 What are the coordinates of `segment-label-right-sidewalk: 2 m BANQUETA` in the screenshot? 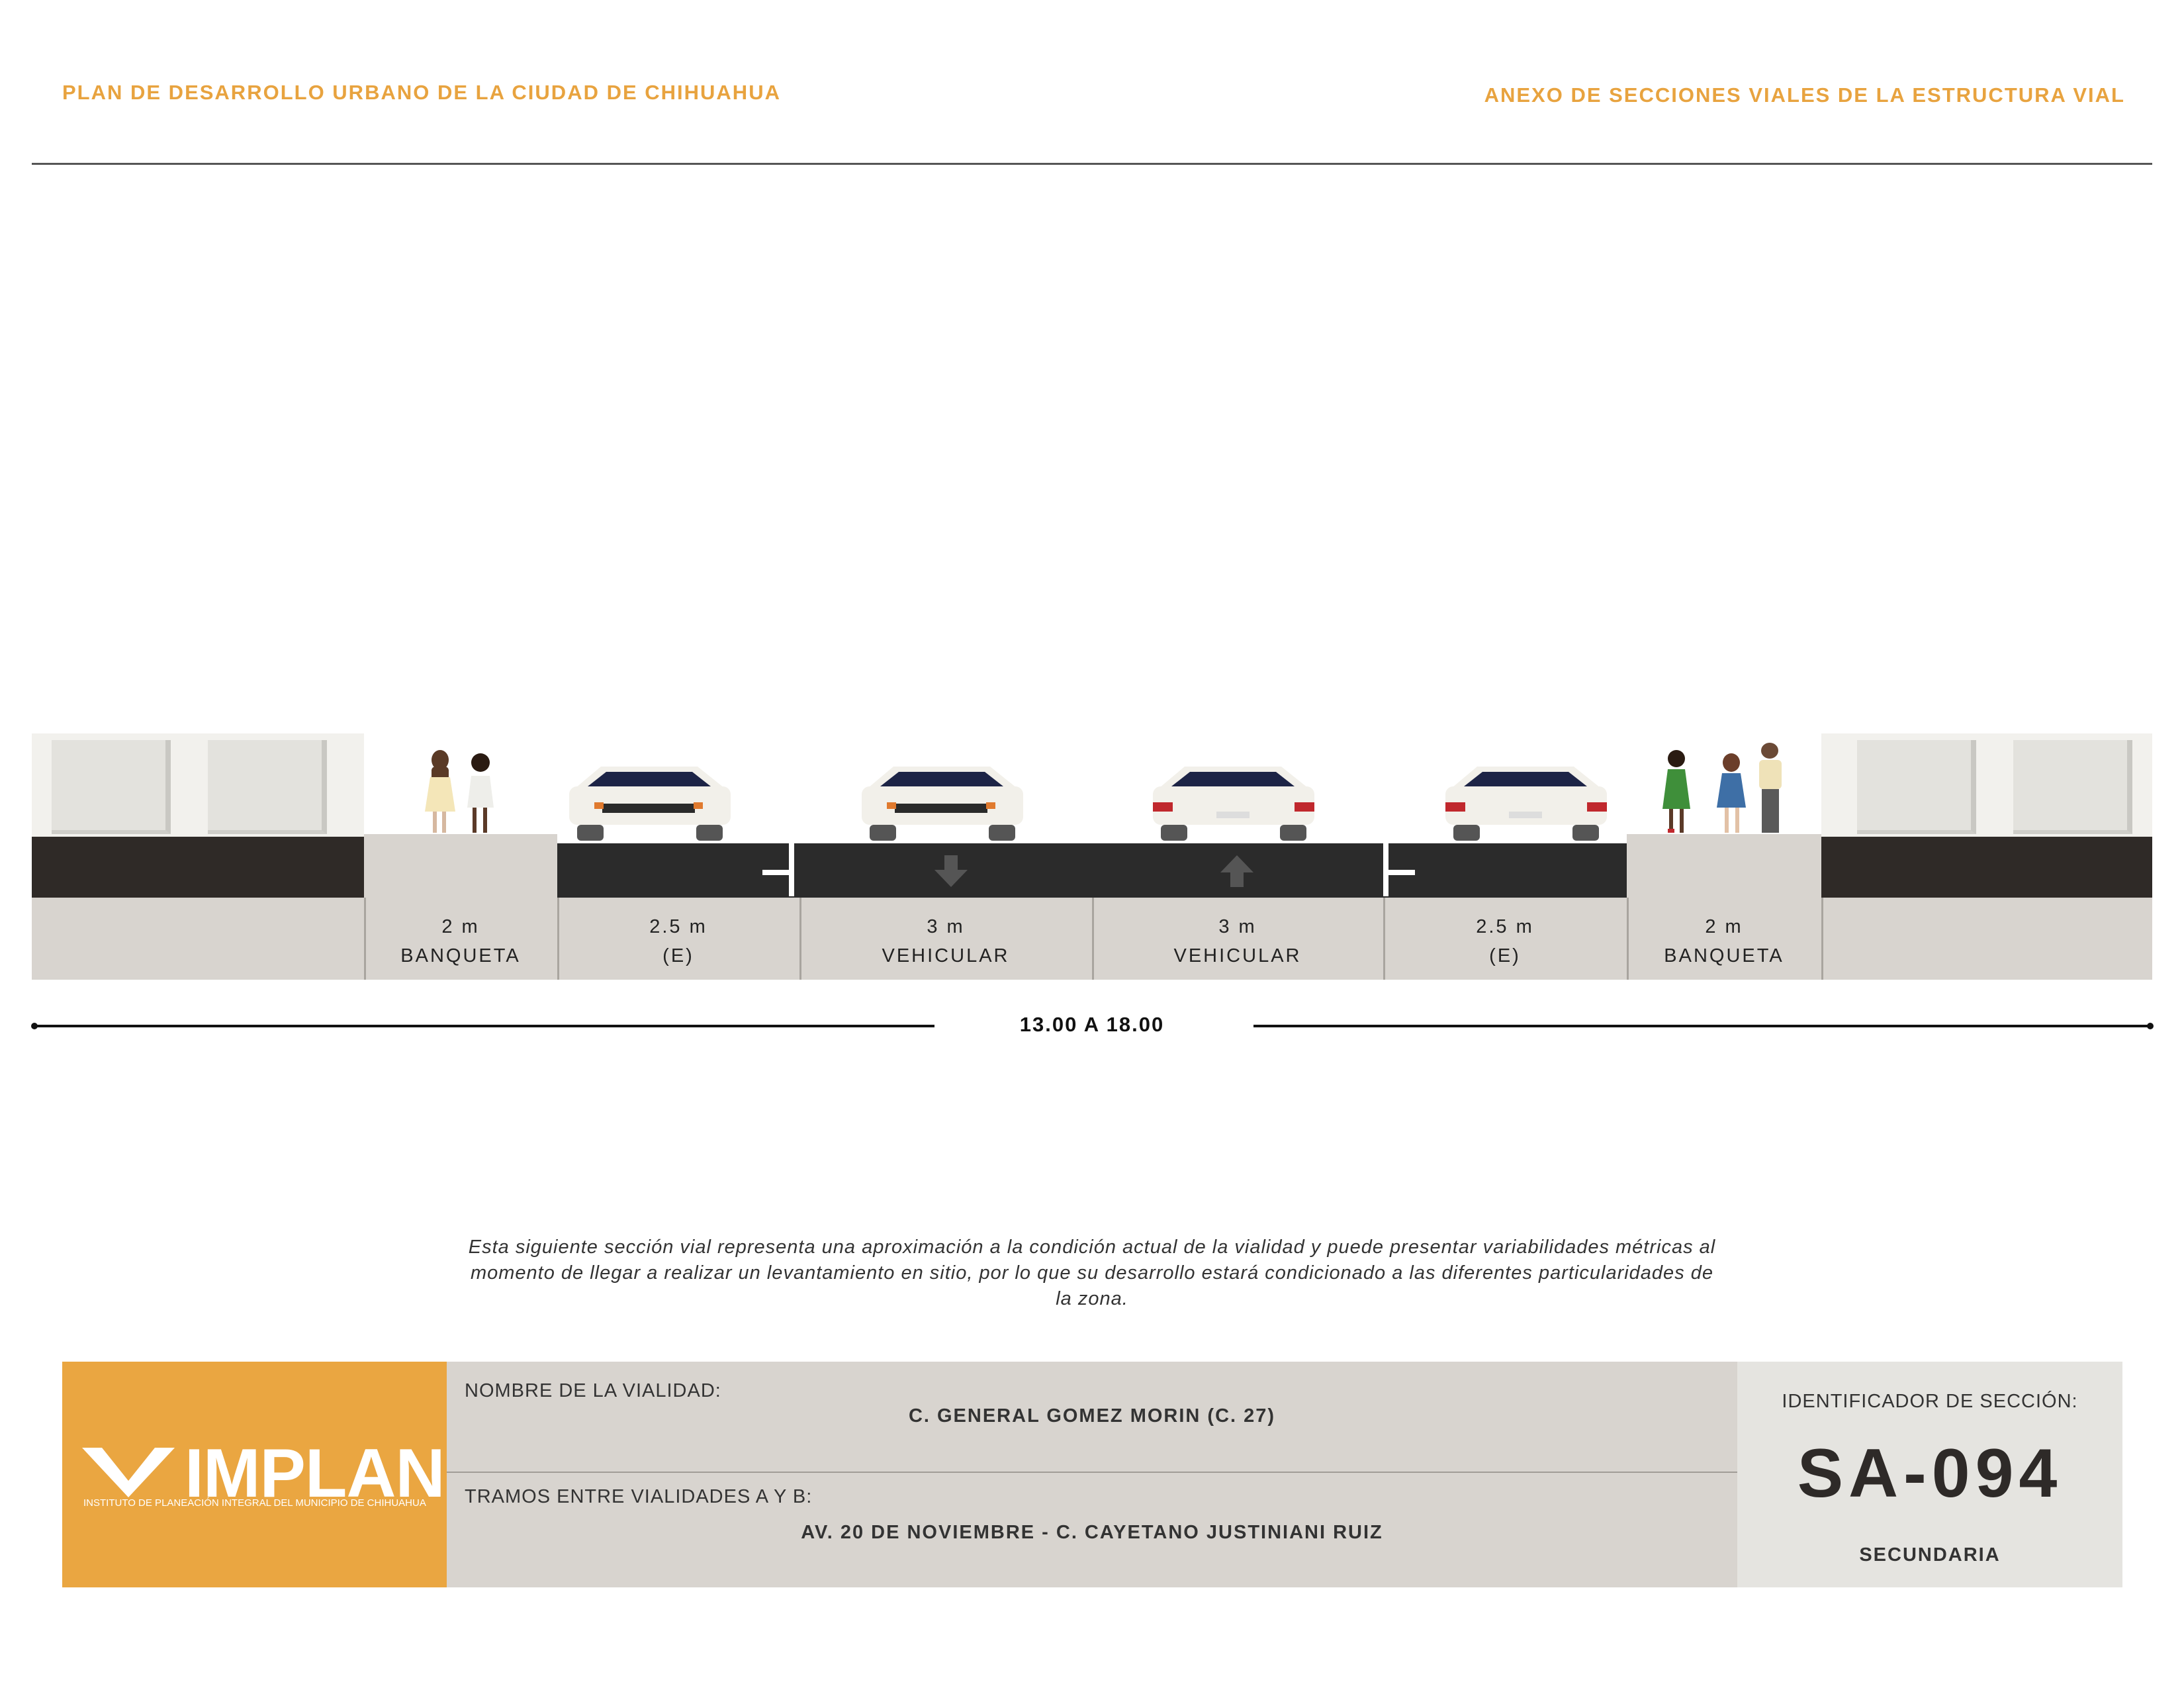 It's located at (1724, 941).